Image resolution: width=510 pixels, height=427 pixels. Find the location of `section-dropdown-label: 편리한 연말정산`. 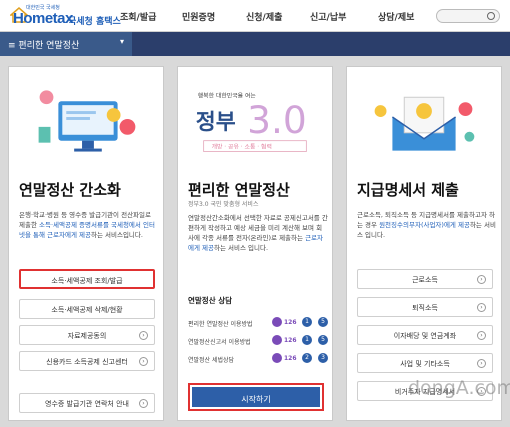

section-dropdown-label: 편리한 연말정산 is located at coordinates (49, 46).